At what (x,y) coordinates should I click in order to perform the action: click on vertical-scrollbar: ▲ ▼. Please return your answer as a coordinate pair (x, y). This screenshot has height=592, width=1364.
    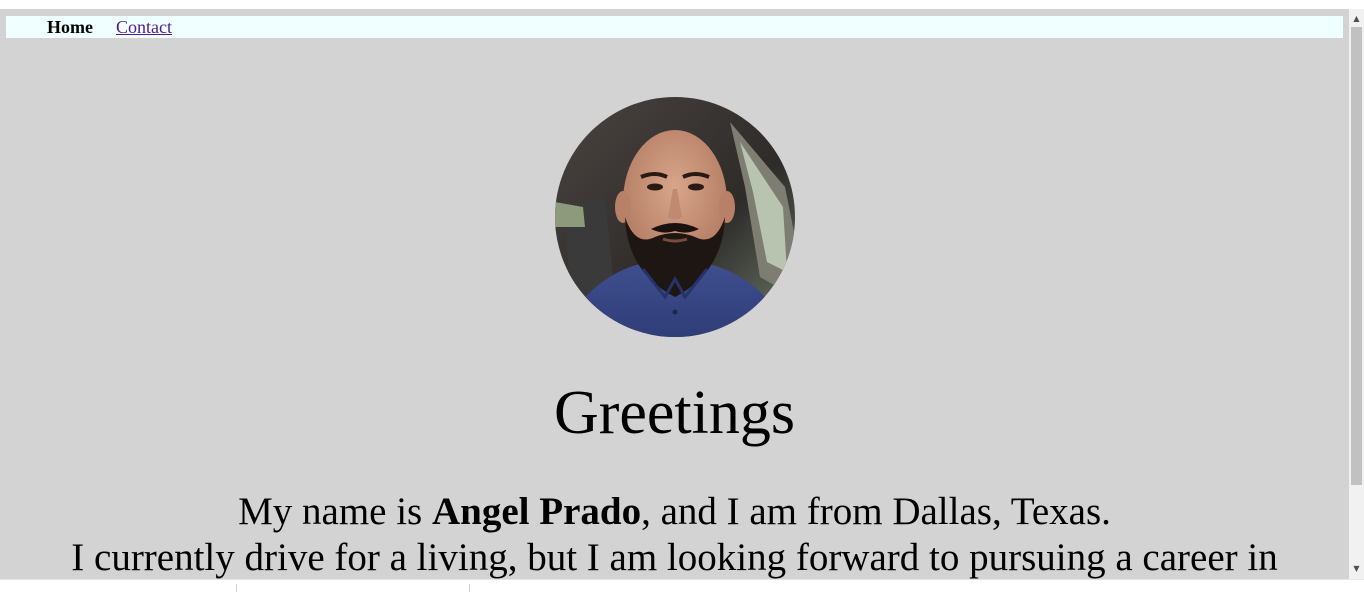
    Looking at the image, I should click on (1356, 294).